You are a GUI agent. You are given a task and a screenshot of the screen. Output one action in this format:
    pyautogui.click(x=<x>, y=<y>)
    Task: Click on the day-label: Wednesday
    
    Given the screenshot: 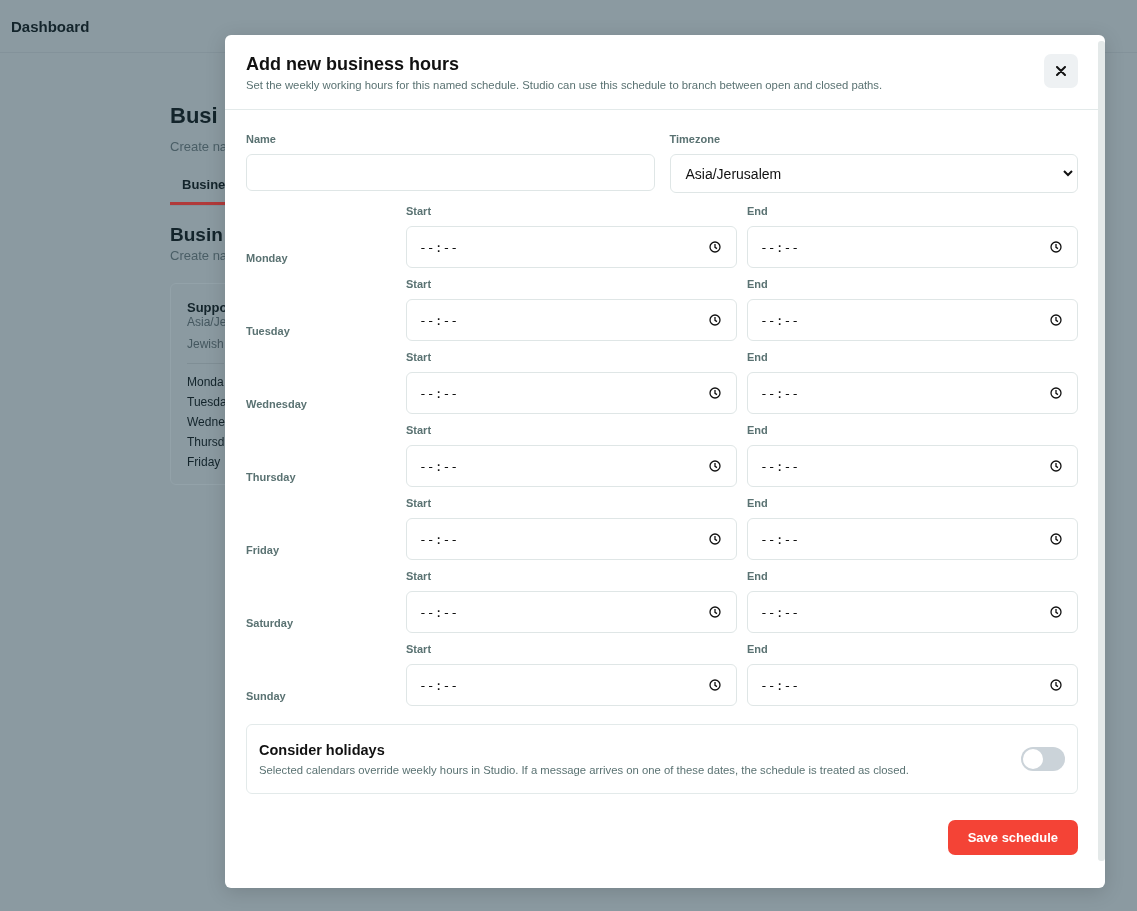 What is the action you would take?
    pyautogui.click(x=277, y=405)
    